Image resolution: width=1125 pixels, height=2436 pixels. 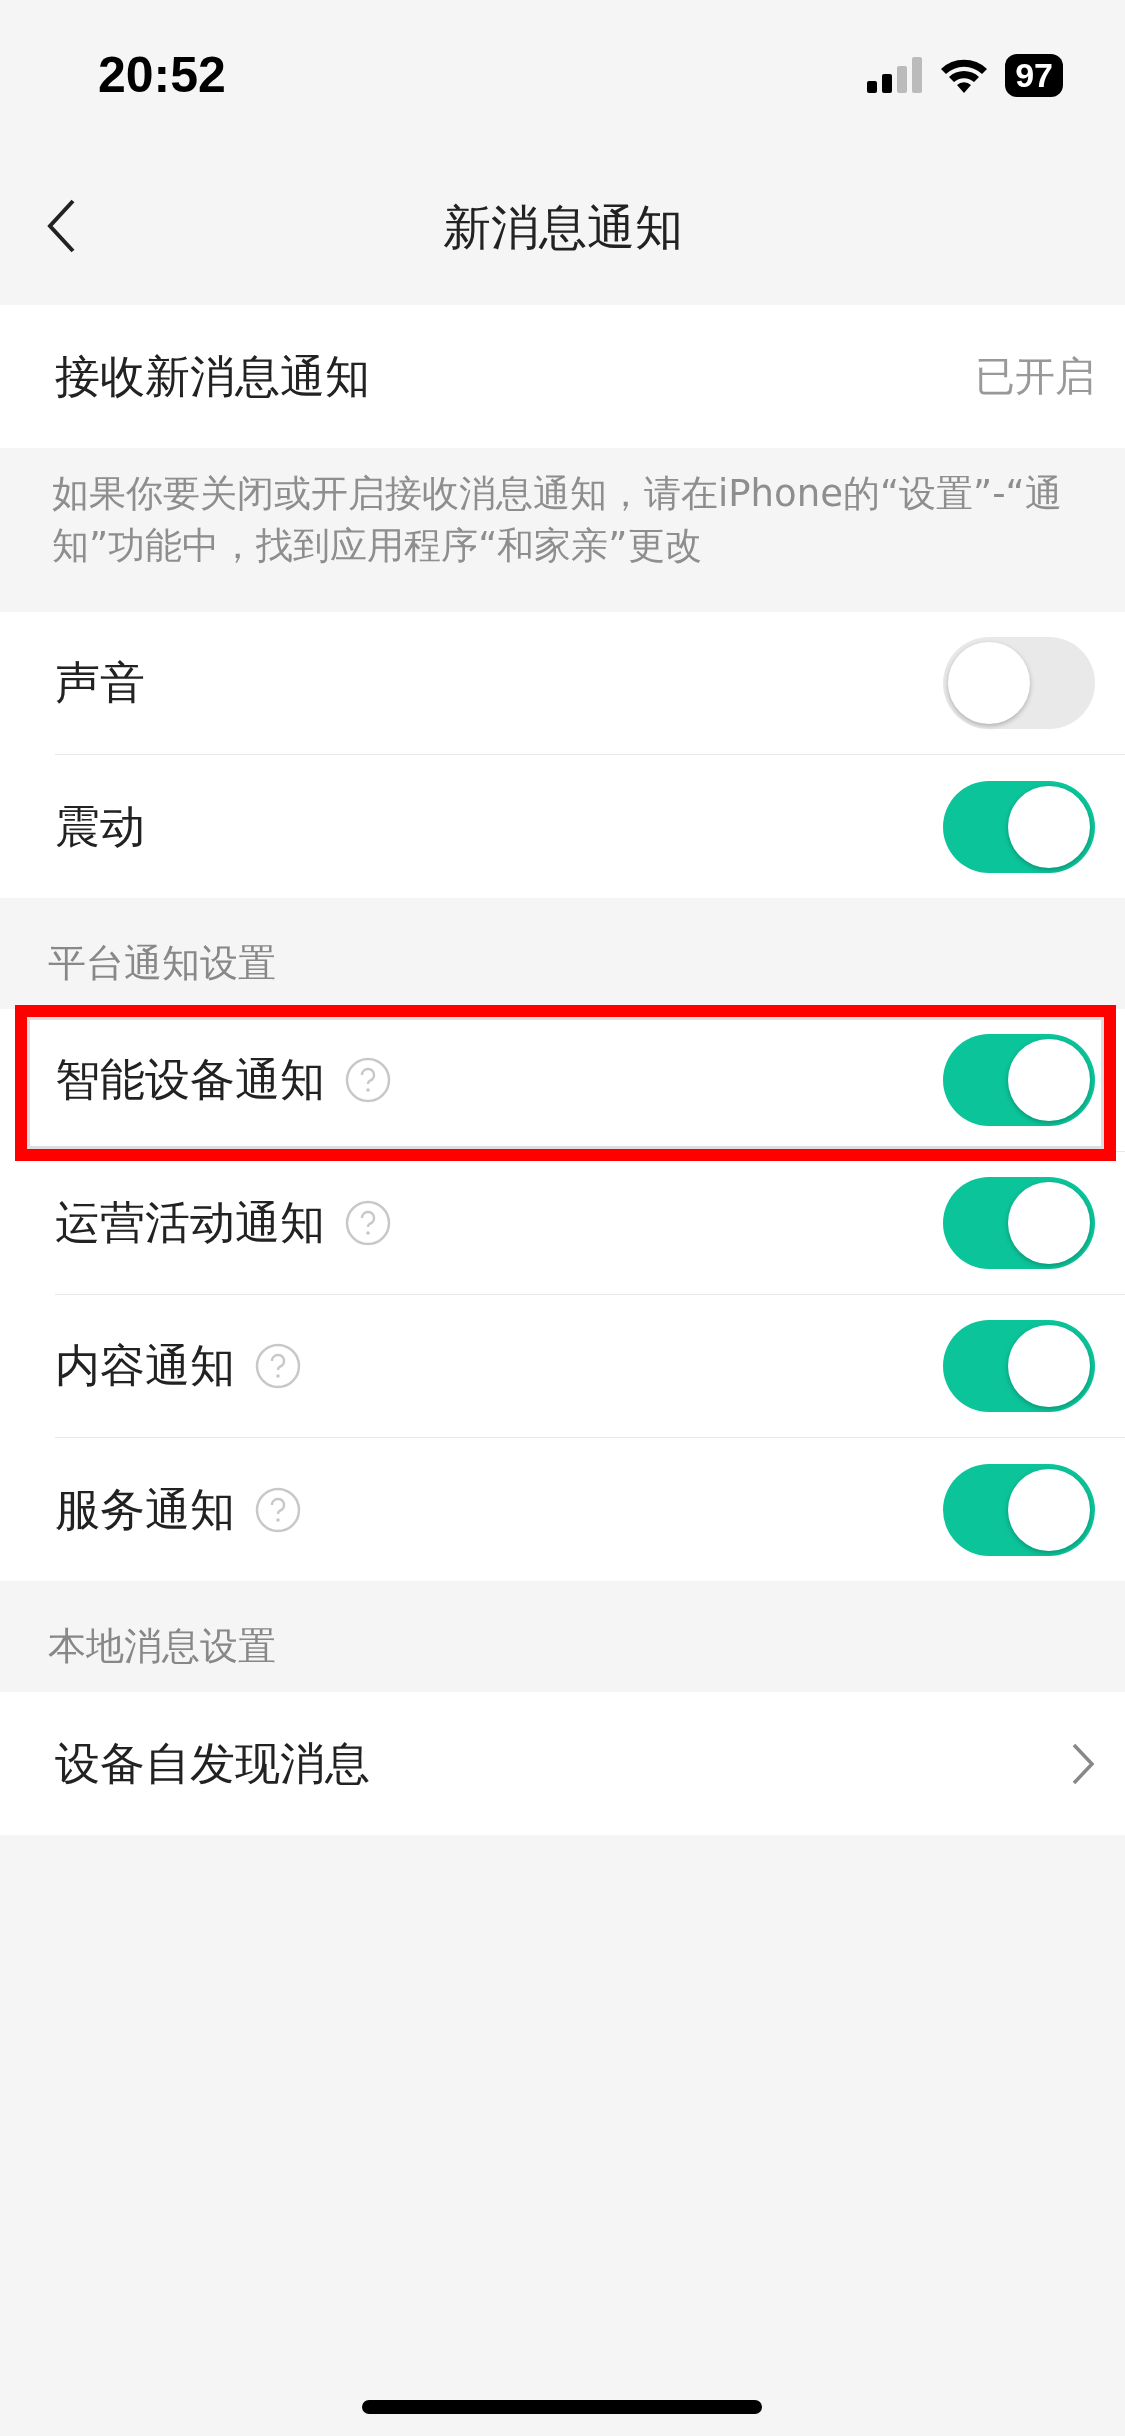 What do you see at coordinates (162, 963) in the screenshot?
I see `section-header: 平台通知设置` at bounding box center [162, 963].